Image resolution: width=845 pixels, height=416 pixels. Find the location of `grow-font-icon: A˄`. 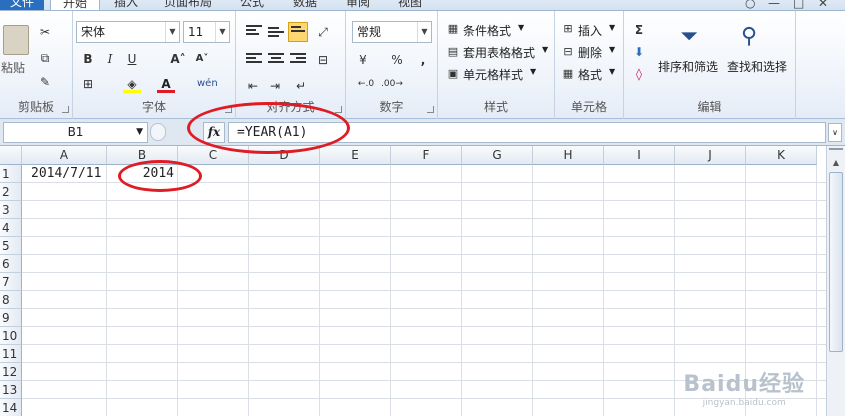

grow-font-icon: A˄ is located at coordinates (178, 59).